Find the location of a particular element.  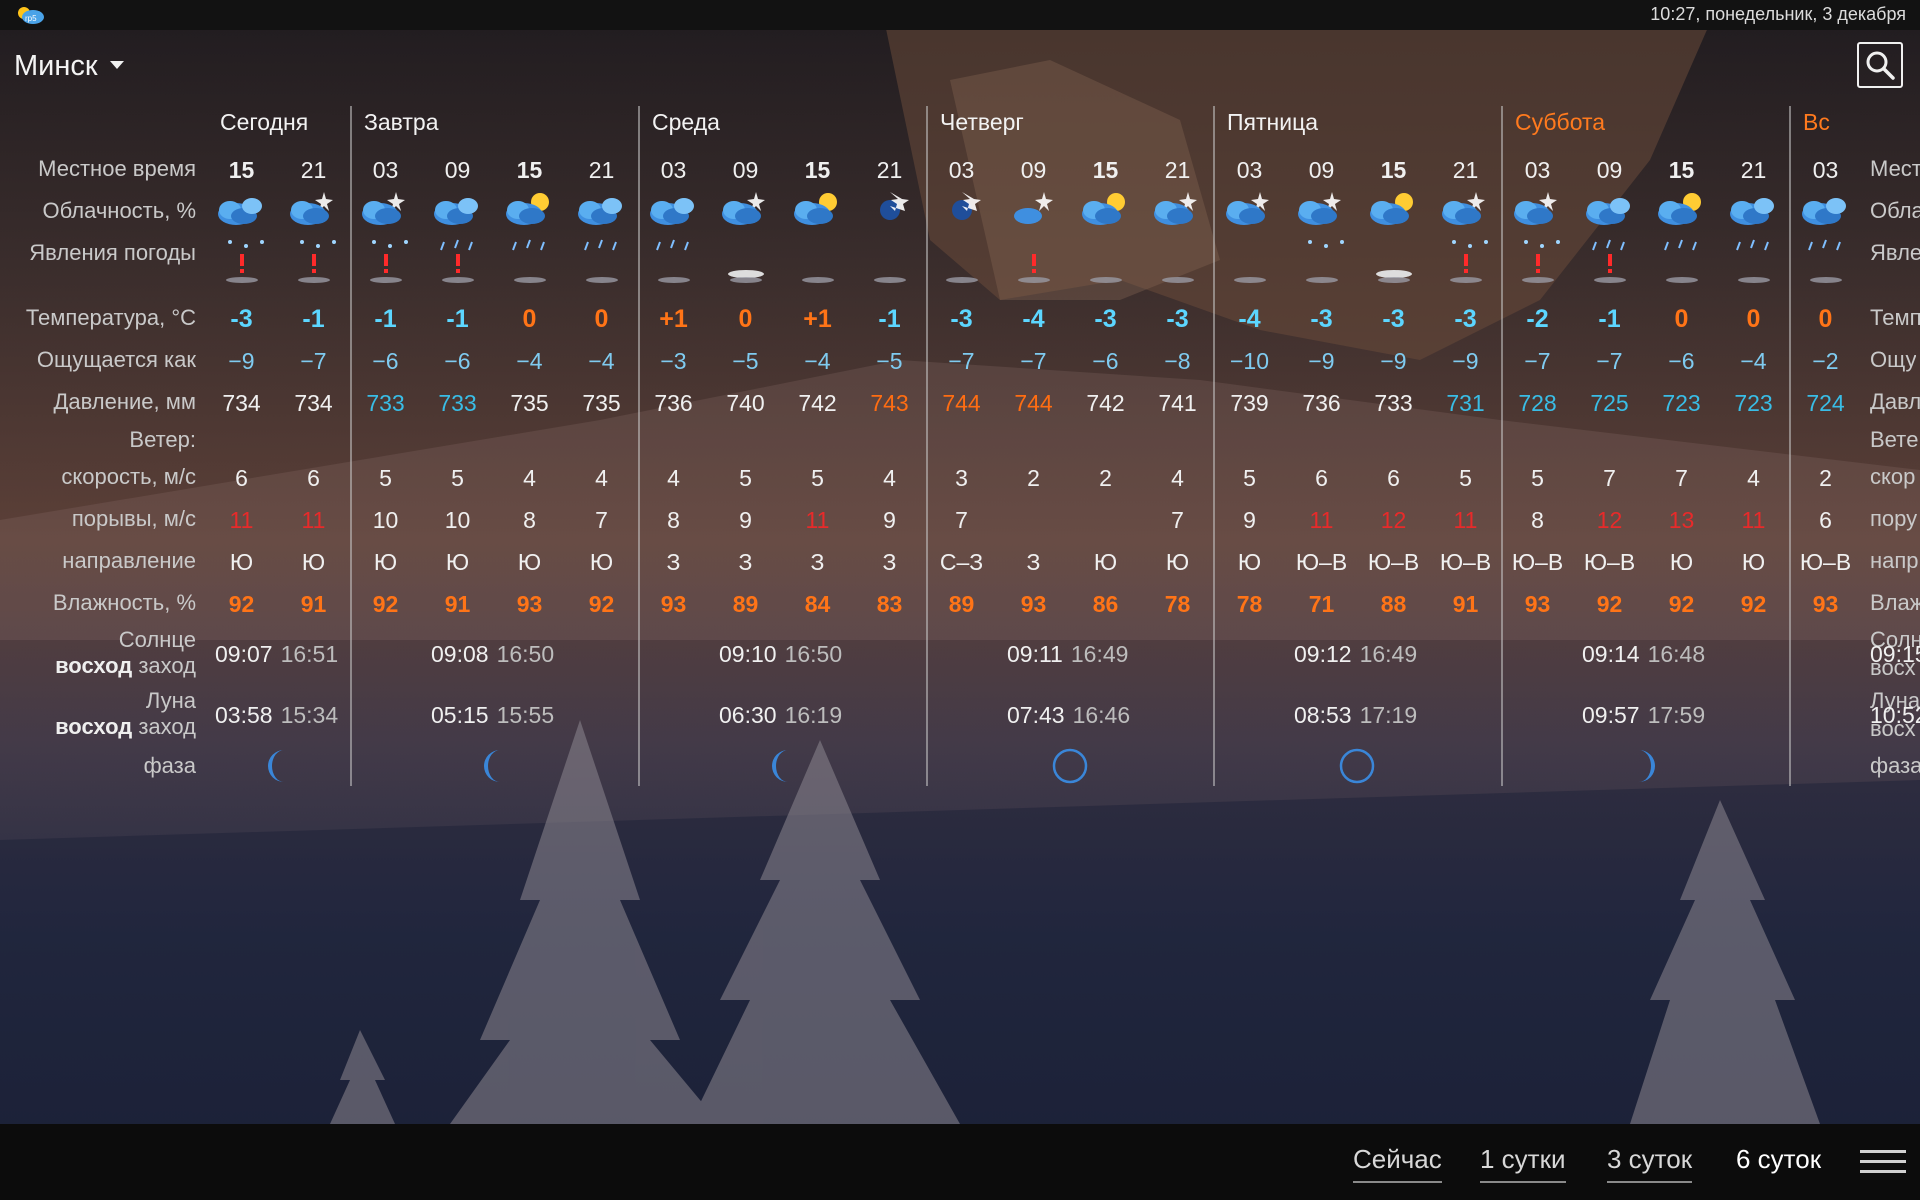

label-phase: фаза is located at coordinates (169, 765).